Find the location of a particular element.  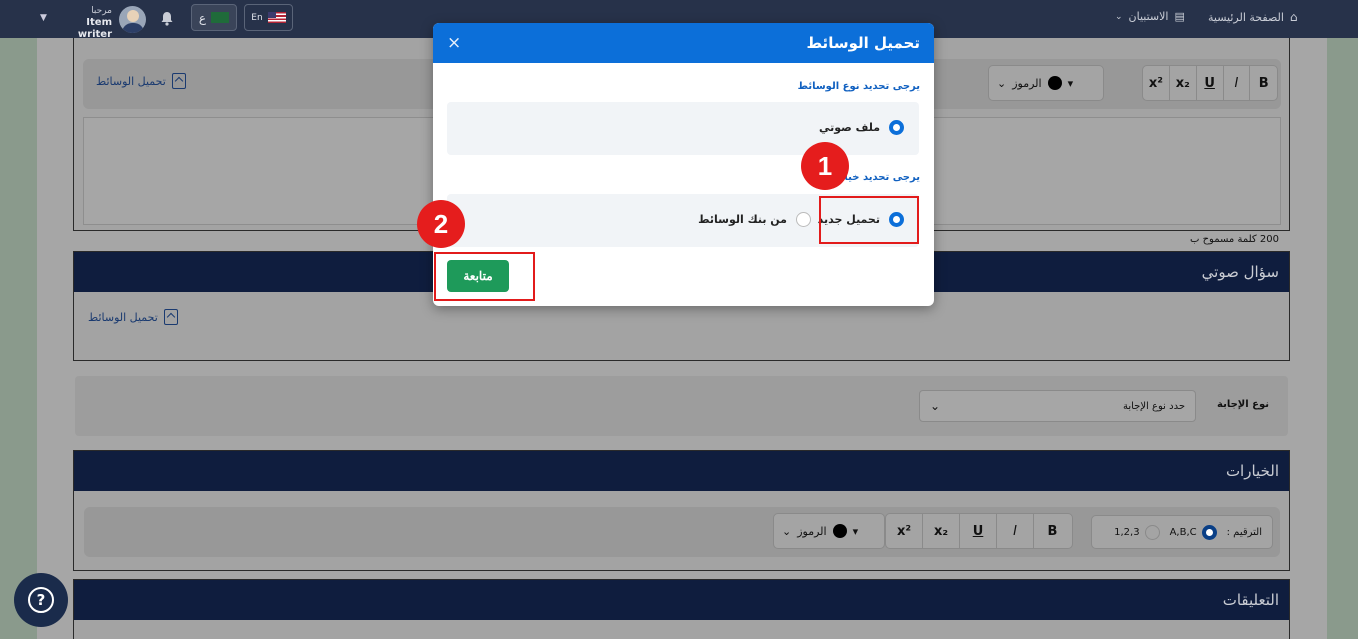

media-type-prompt: يرجى تحديد نوع الوسائط is located at coordinates (858, 86).